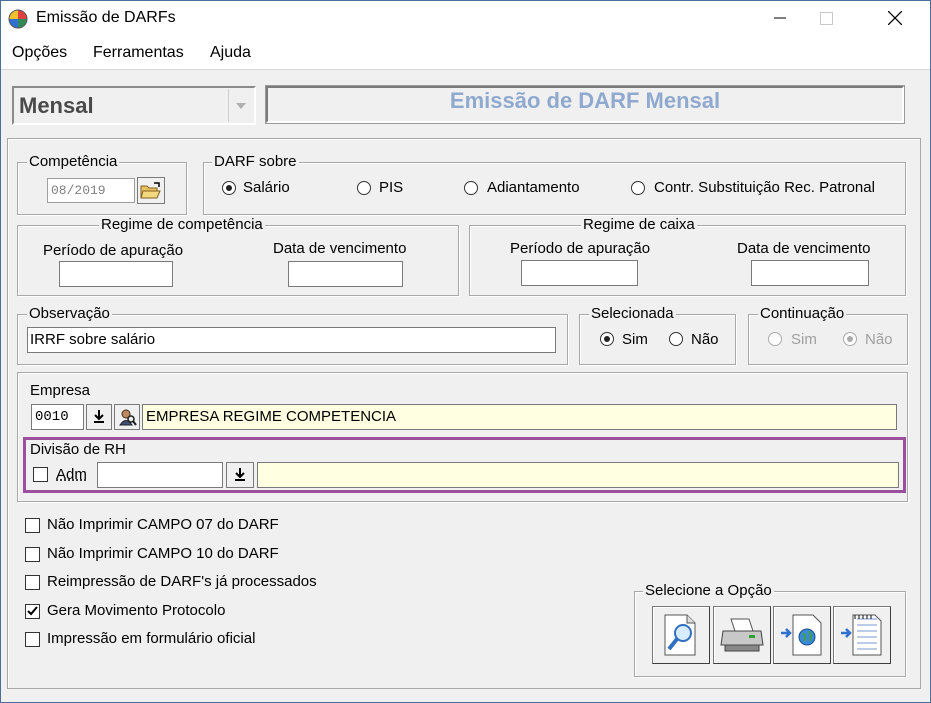 This screenshot has height=703, width=931. What do you see at coordinates (32, 525) in the screenshot?
I see `opt-nao-imprimir-campo07-checkbox` at bounding box center [32, 525].